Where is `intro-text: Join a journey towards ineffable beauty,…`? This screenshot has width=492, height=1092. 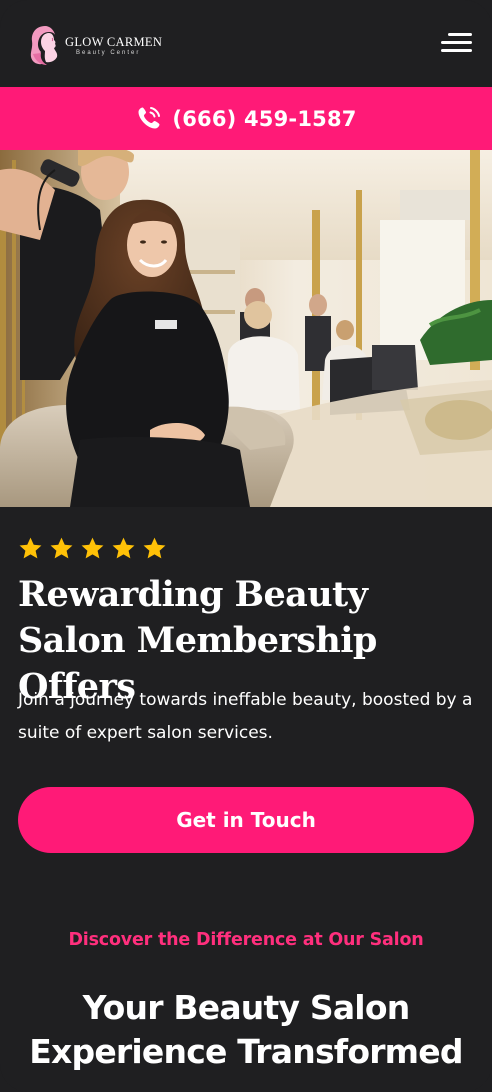 intro-text: Join a journey towards ineffable beauty,… is located at coordinates (245, 716).